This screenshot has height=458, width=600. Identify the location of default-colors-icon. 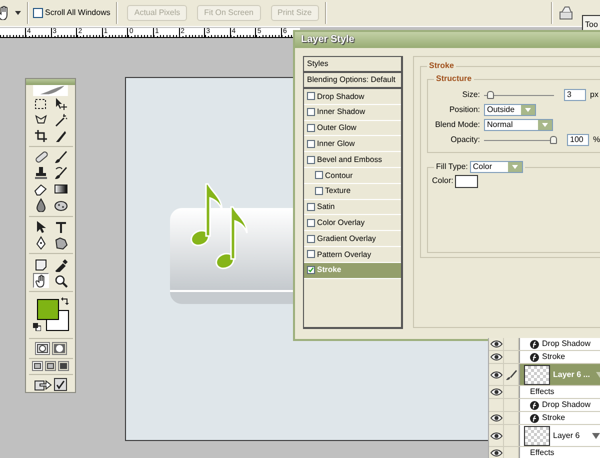
(36, 326).